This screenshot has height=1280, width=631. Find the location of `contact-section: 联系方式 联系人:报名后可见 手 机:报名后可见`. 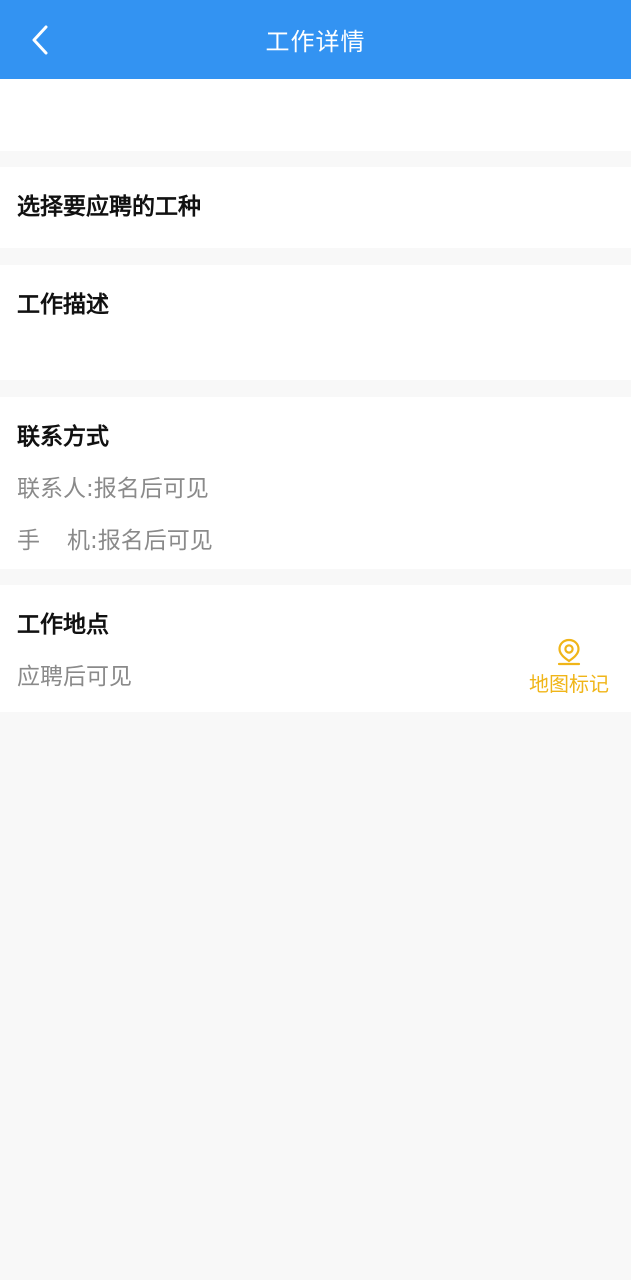

contact-section: 联系方式 联系人:报名后可见 手 机:报名后可见 is located at coordinates (315, 483).